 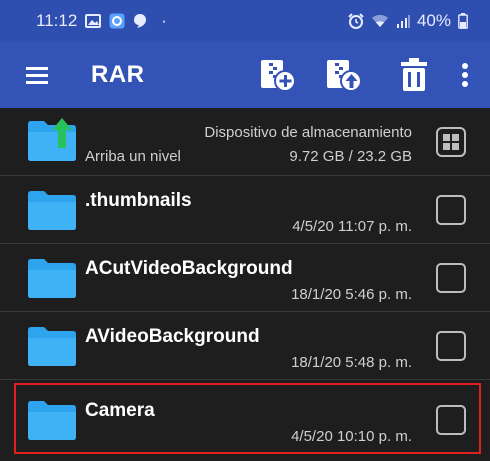 What do you see at coordinates (414, 75) in the screenshot?
I see `delete-icon` at bounding box center [414, 75].